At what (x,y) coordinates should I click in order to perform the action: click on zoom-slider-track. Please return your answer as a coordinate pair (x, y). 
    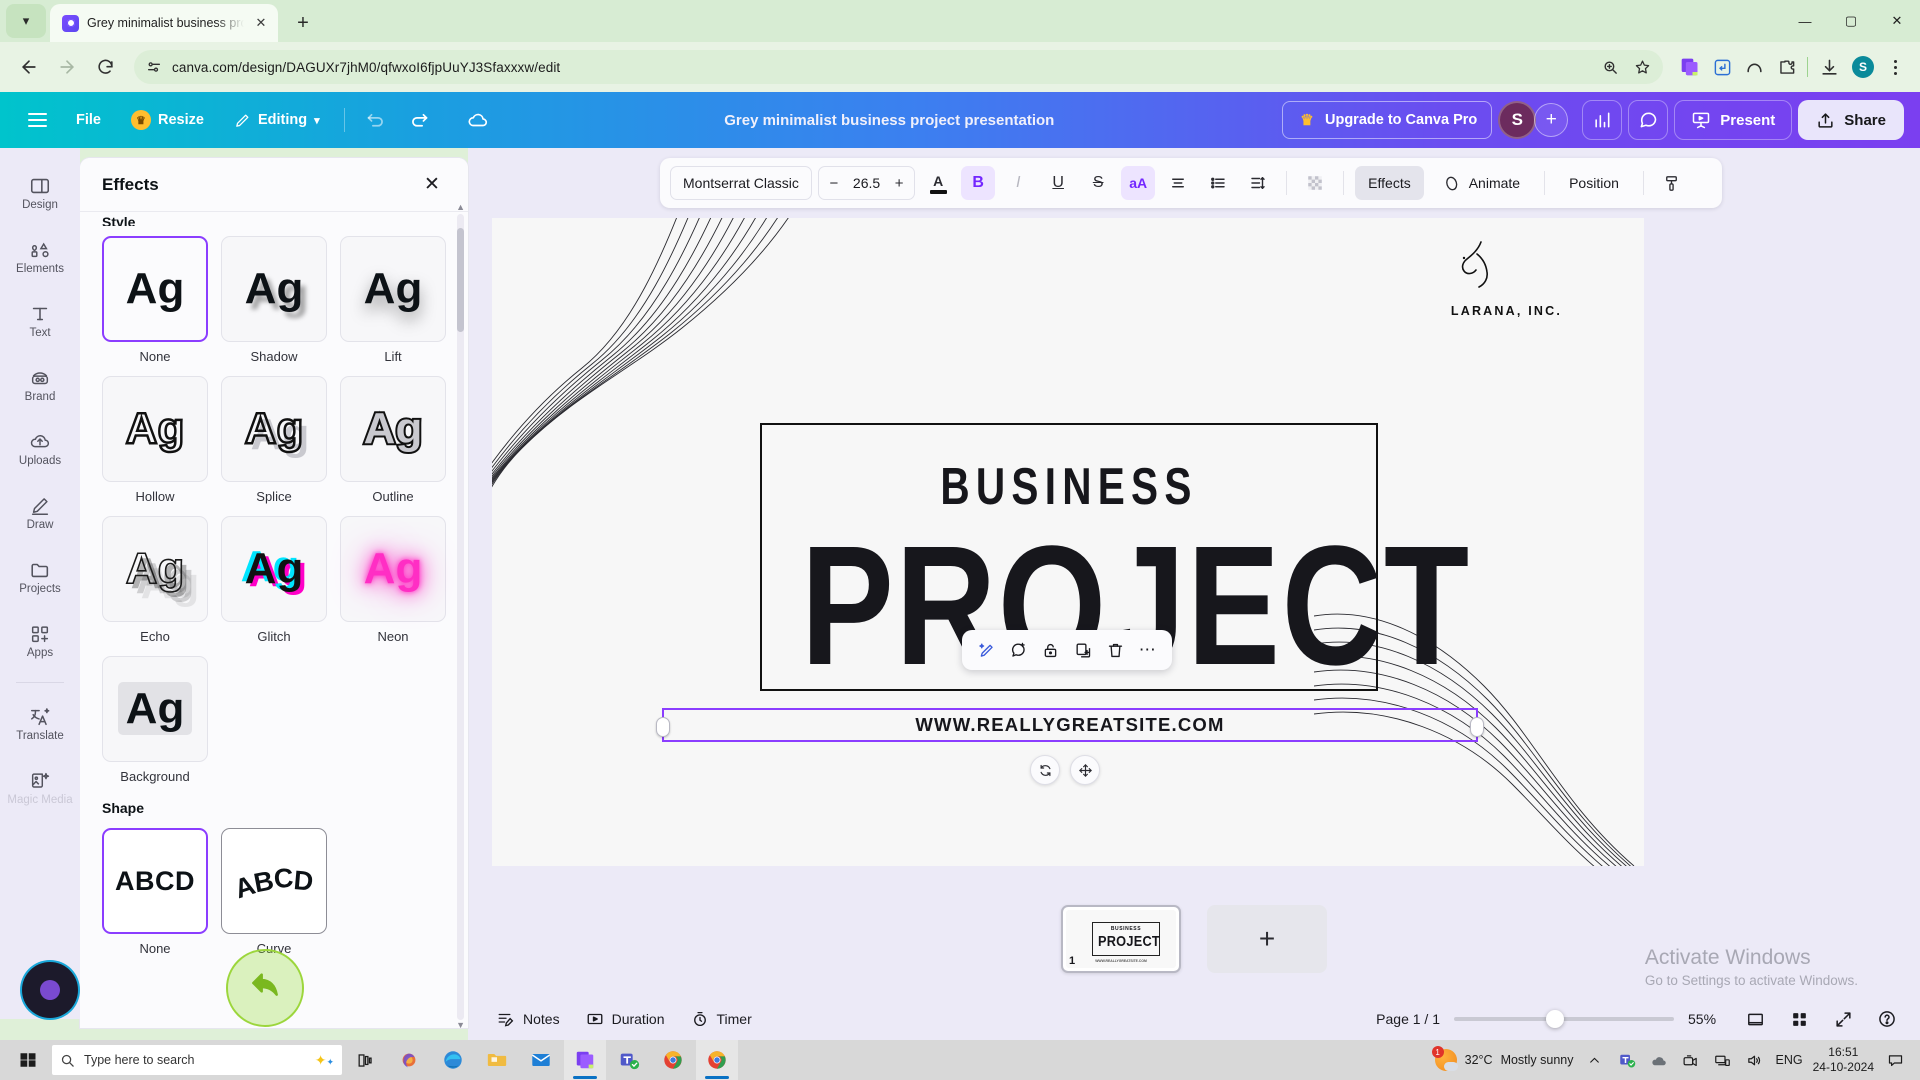
    Looking at the image, I should click on (1564, 1019).